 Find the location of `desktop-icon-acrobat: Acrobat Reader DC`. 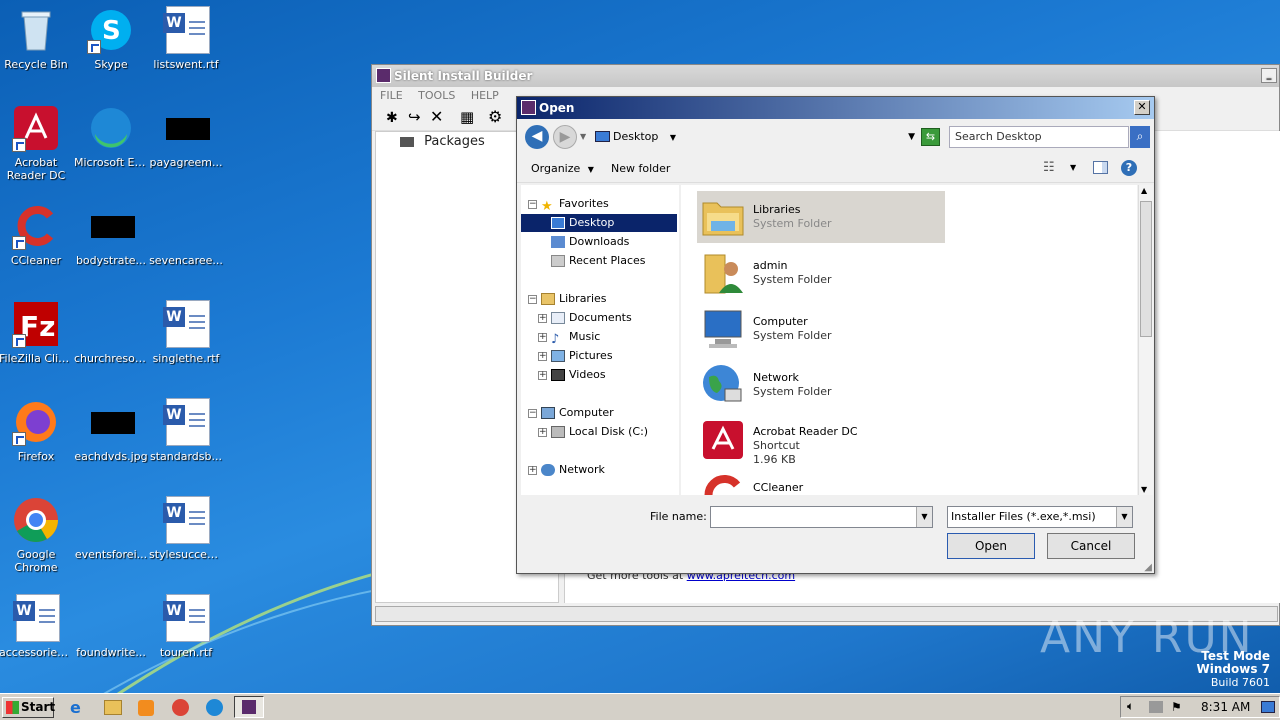

desktop-icon-acrobat: Acrobat Reader DC is located at coordinates (37, 143).